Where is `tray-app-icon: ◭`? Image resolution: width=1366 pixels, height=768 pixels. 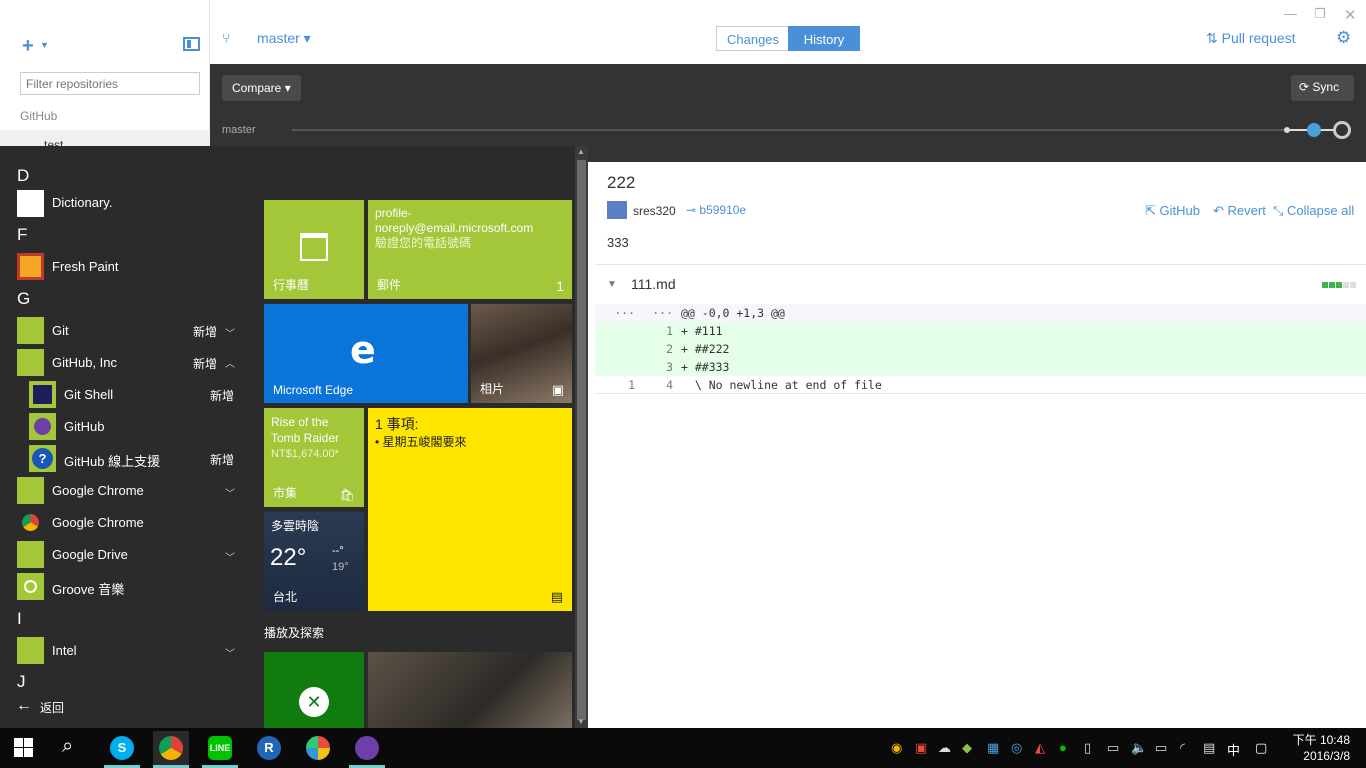
tray-app-icon: ◭ is located at coordinates (1040, 748).